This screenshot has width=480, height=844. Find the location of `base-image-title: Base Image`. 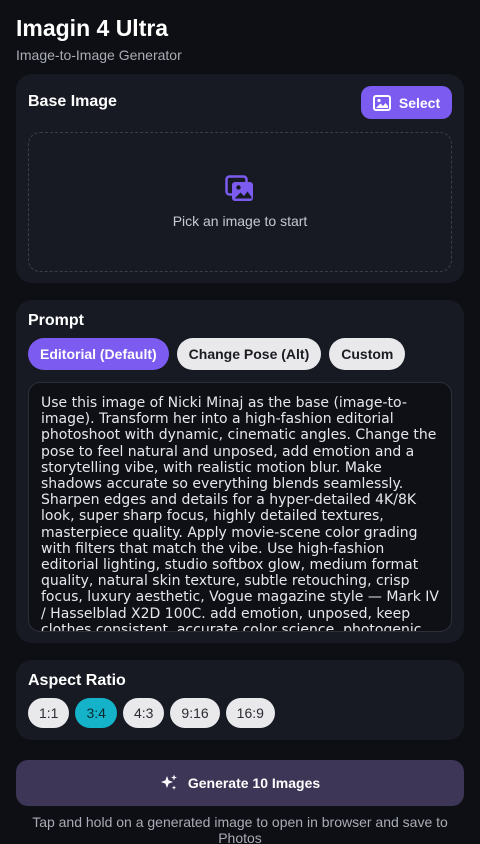

base-image-title: Base Image is located at coordinates (72, 101).